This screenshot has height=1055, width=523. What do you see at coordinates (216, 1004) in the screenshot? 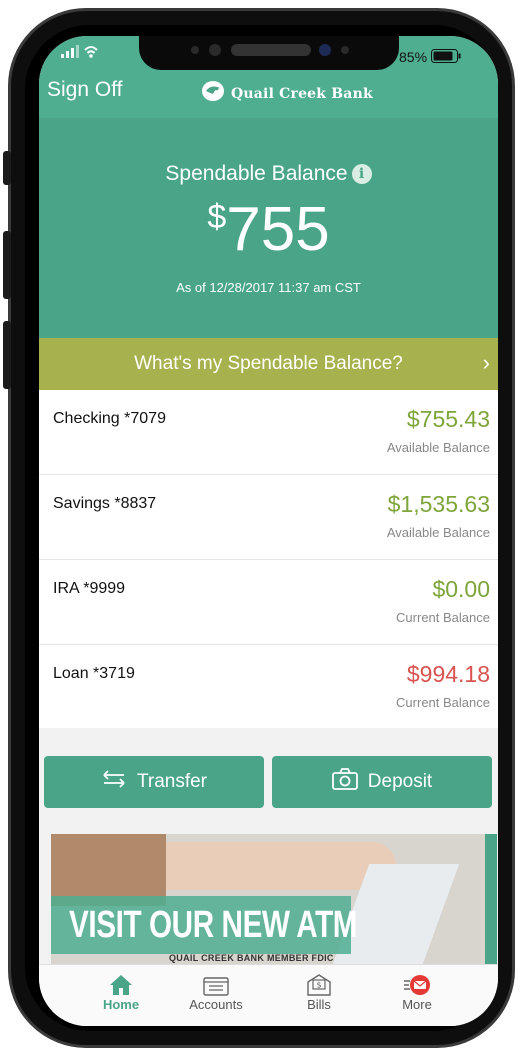
I see `tab-accounts-label: Accounts` at bounding box center [216, 1004].